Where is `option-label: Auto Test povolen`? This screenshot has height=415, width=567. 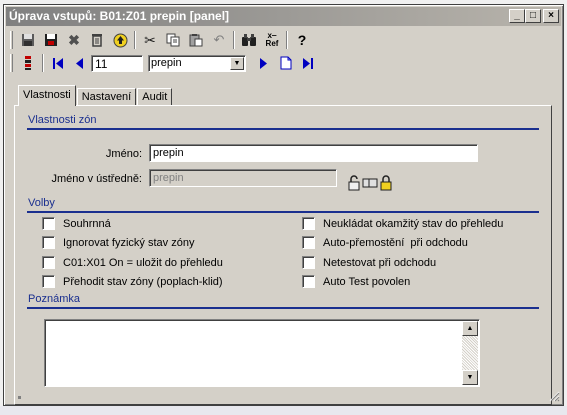
option-label: Auto Test povolen is located at coordinates (367, 281).